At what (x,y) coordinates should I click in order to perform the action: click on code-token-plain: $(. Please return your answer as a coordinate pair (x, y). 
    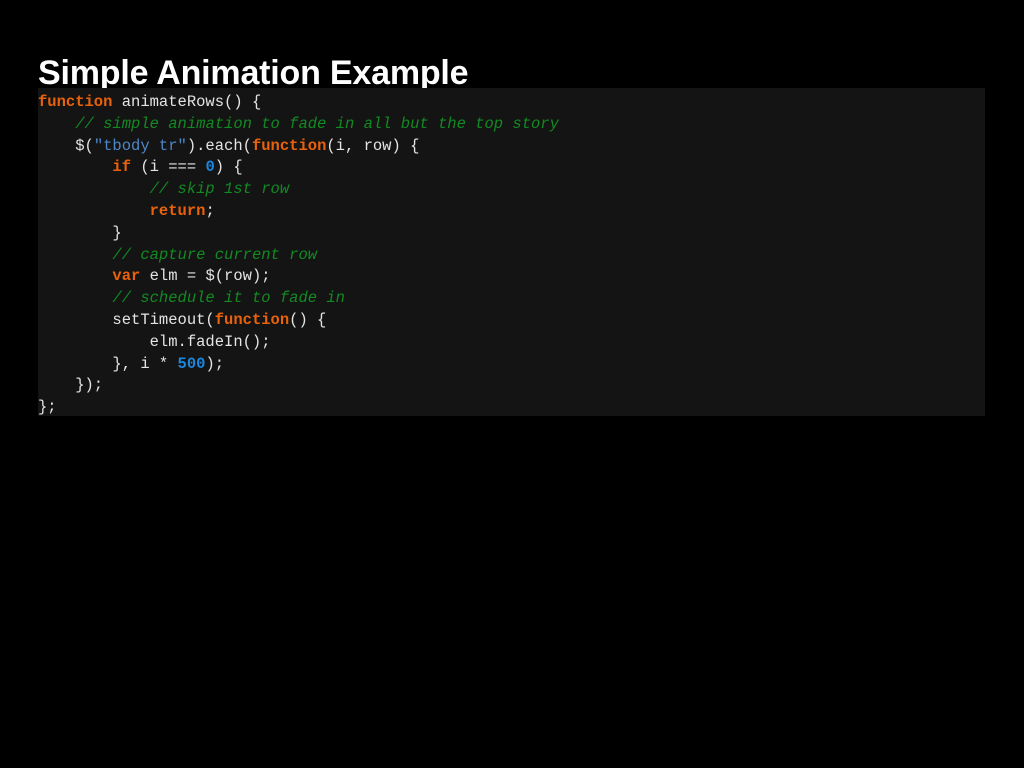
    Looking at the image, I should click on (66, 145).